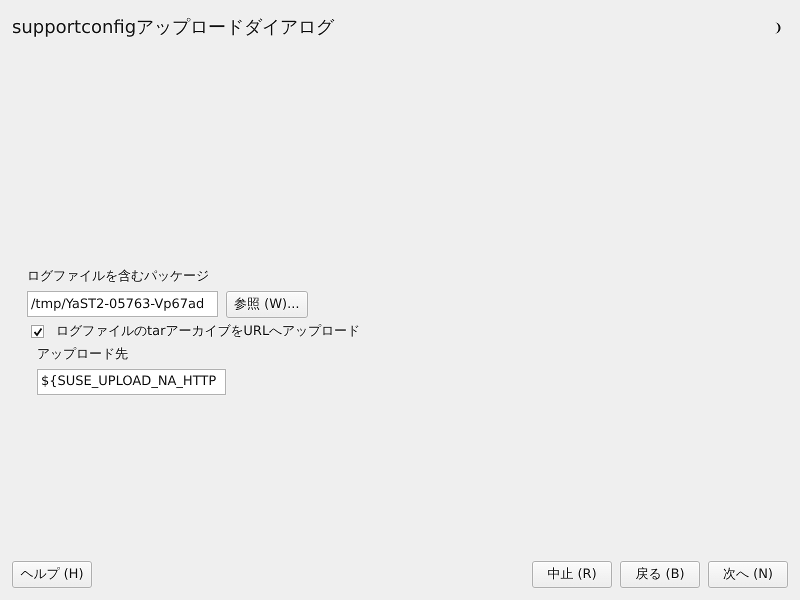 This screenshot has width=800, height=600. What do you see at coordinates (660, 574) in the screenshot?
I see `dialog-button: 戻る (B)` at bounding box center [660, 574].